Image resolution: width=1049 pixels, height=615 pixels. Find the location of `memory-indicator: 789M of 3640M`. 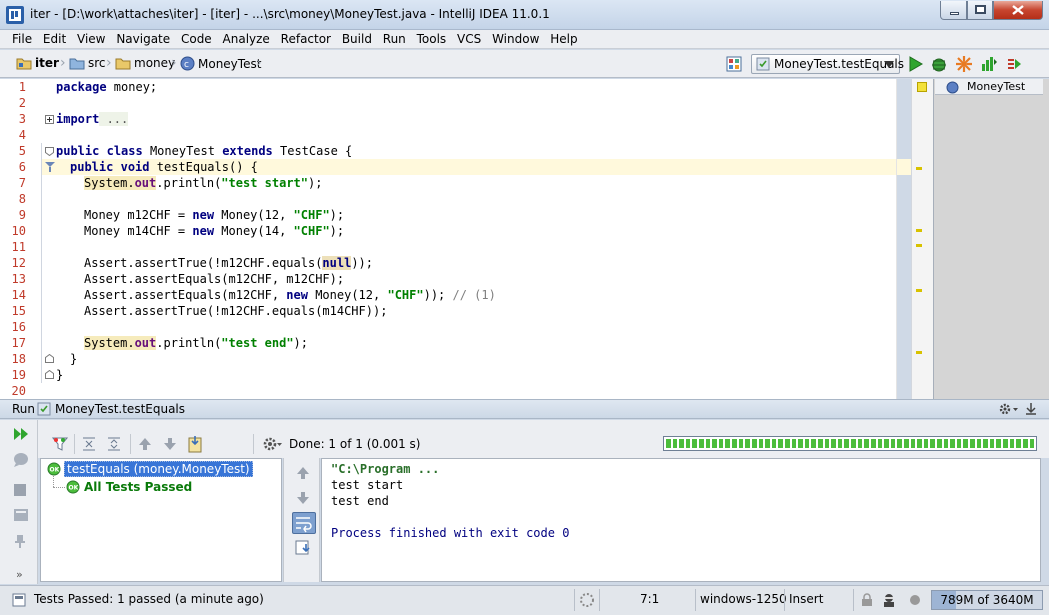

memory-indicator: 789M of 3640M is located at coordinates (987, 600).